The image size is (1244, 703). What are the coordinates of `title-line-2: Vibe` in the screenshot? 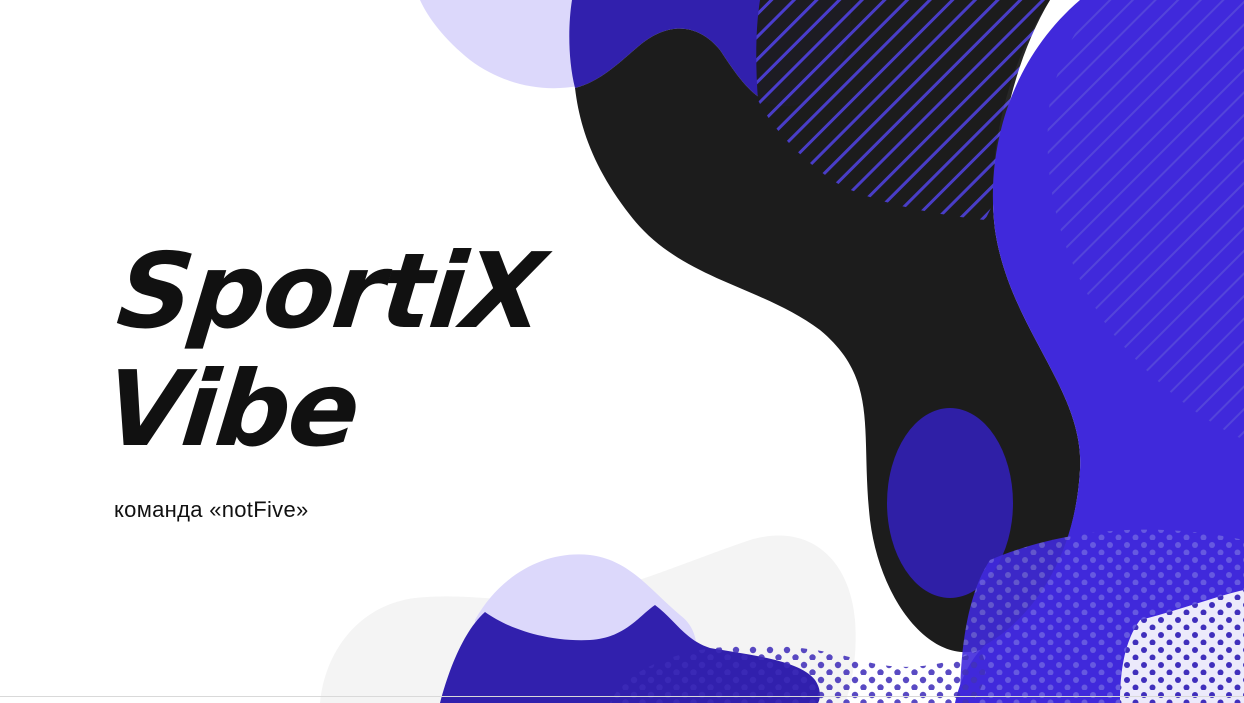 It's located at (231, 409).